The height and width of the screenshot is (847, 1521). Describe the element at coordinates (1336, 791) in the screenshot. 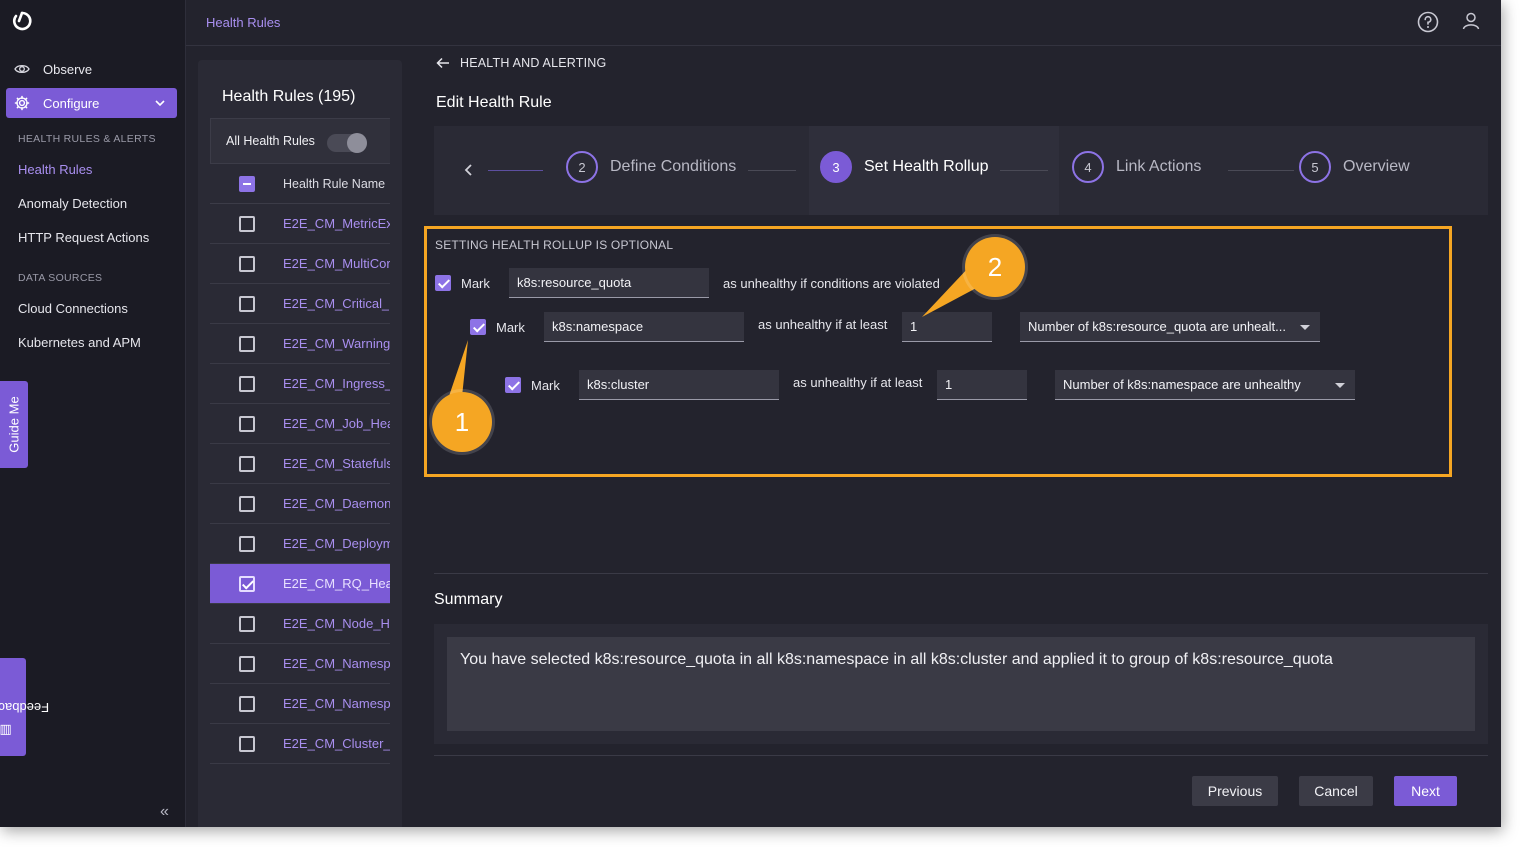

I see `cancel-button: Cancel` at that location.